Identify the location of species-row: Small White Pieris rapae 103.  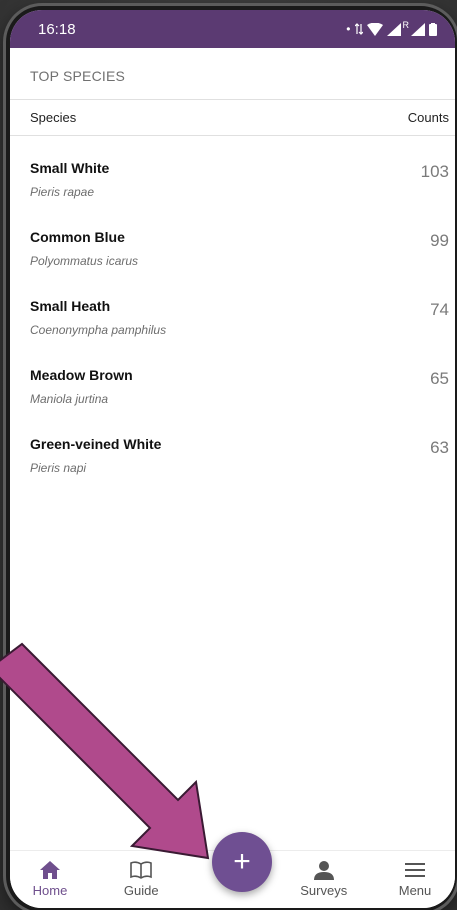
(232, 184).